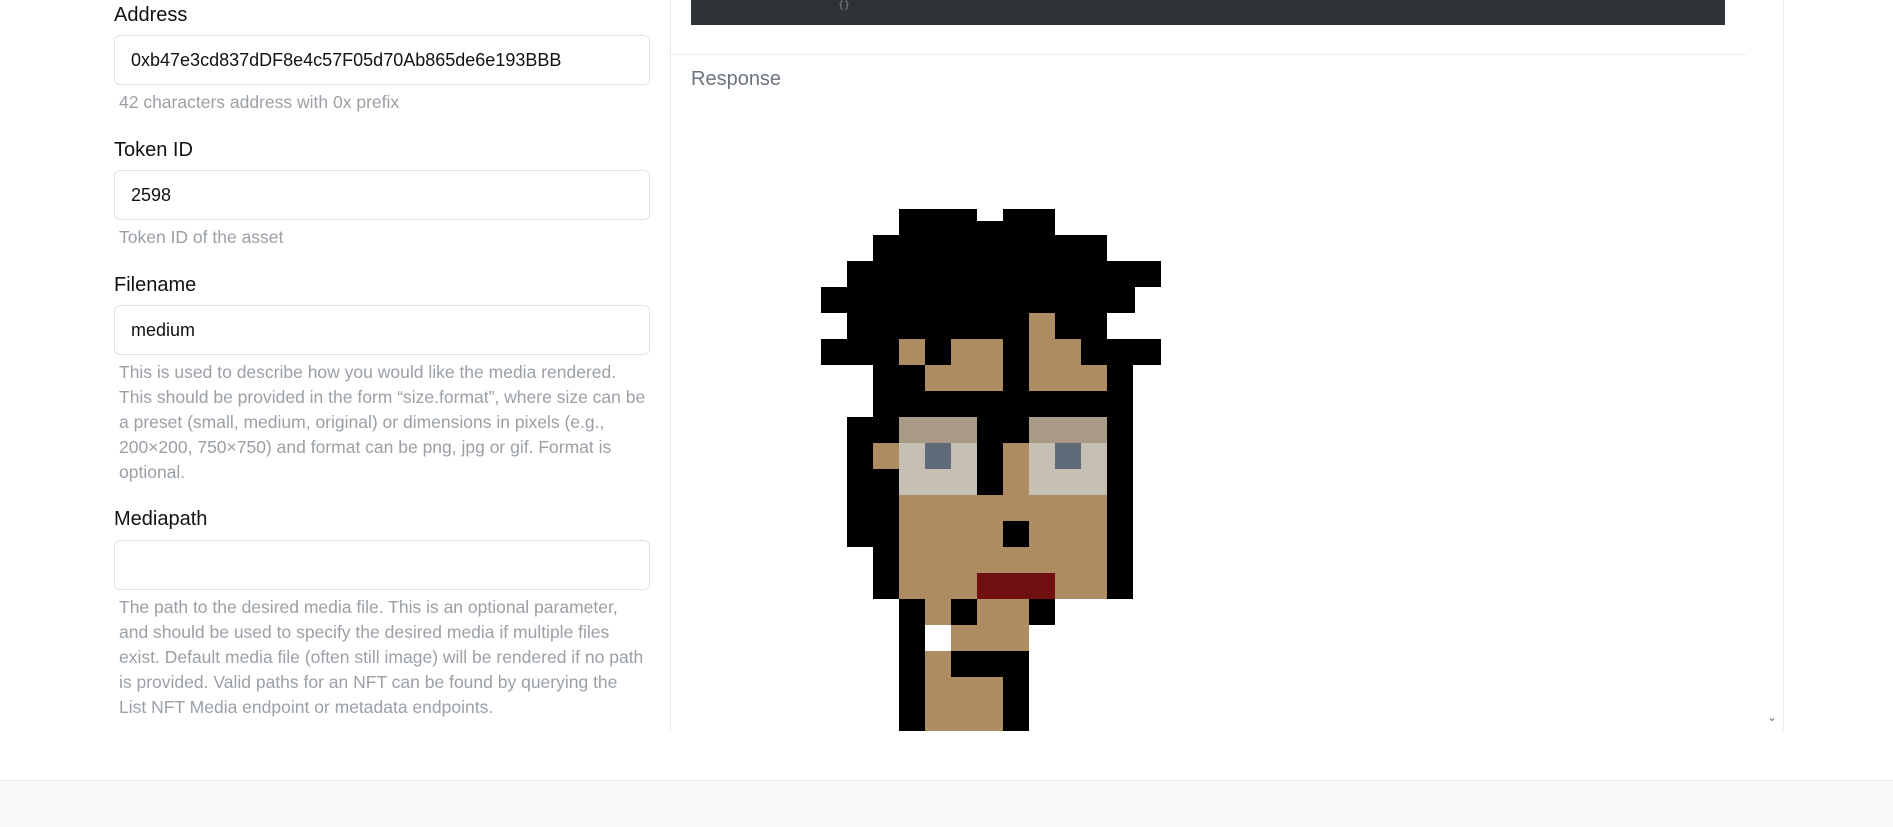  I want to click on address-help: 42 characters address with 0x prefix, so click(259, 102).